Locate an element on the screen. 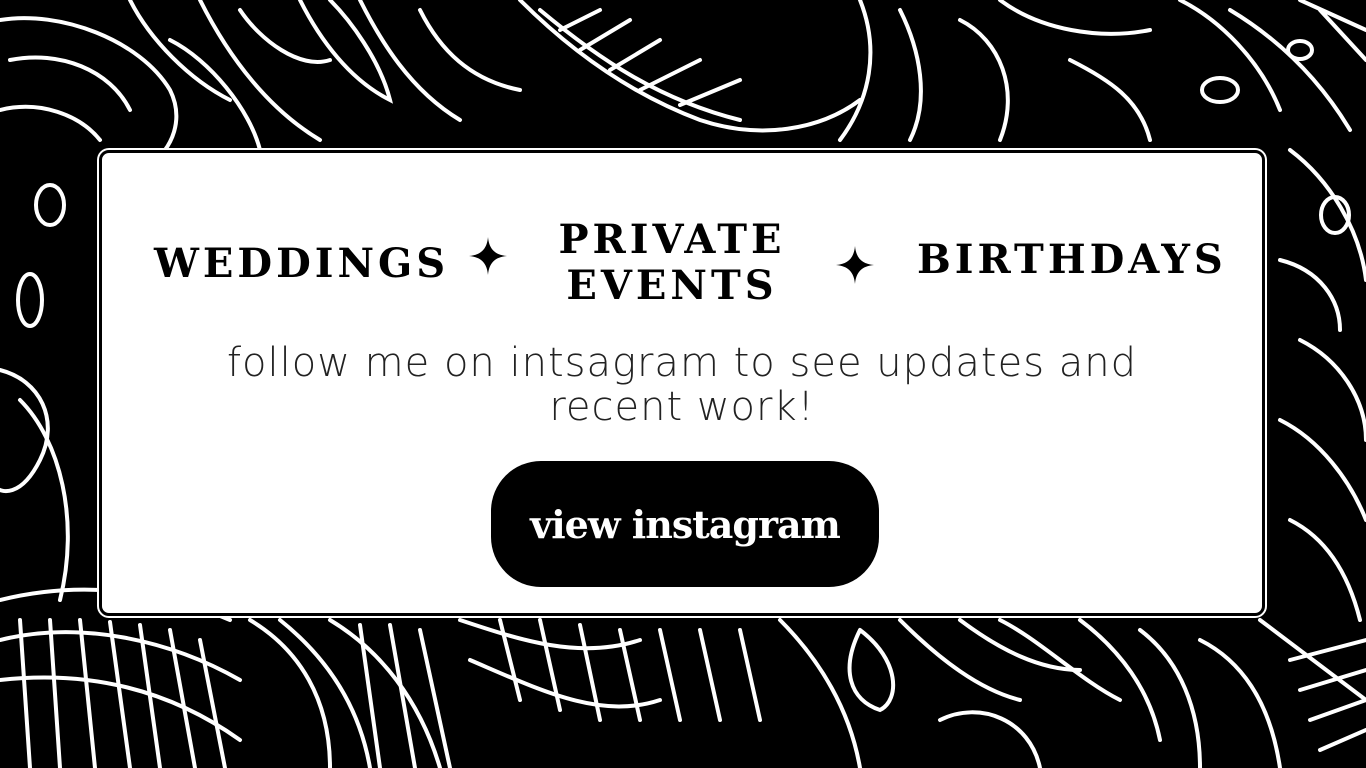  service-weddings: WEDDINGS is located at coordinates (302, 263).